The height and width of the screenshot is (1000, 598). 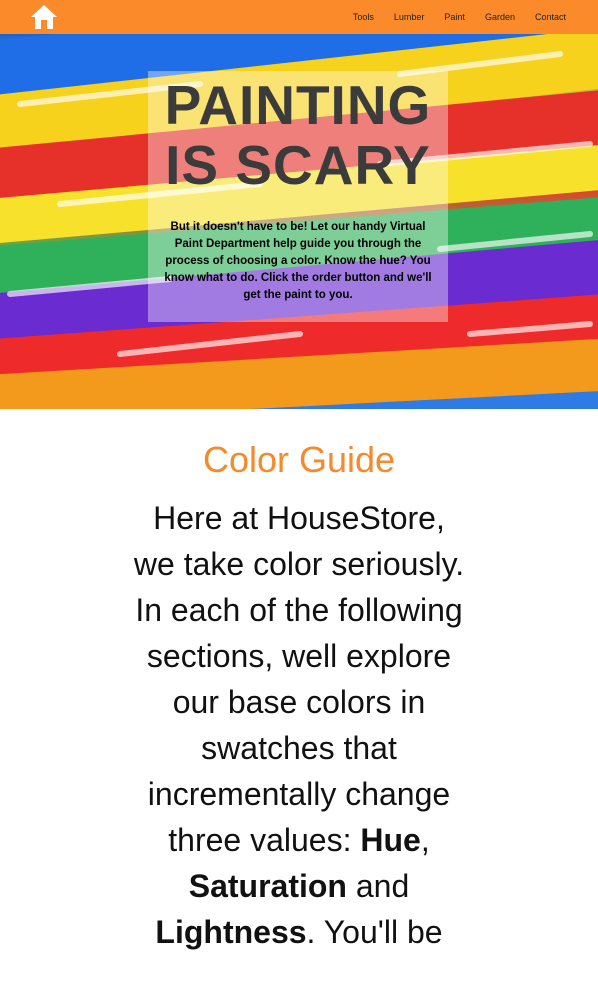 What do you see at coordinates (231, 932) in the screenshot?
I see `lightness-term: Lightness` at bounding box center [231, 932].